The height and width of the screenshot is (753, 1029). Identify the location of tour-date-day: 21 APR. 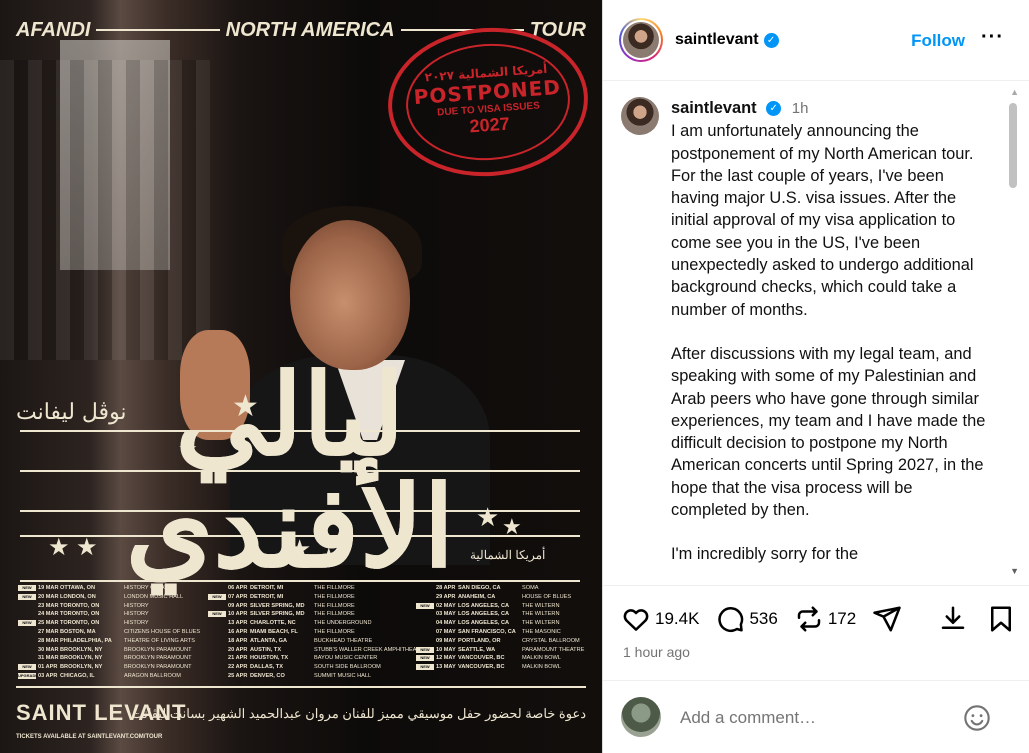
(238, 658).